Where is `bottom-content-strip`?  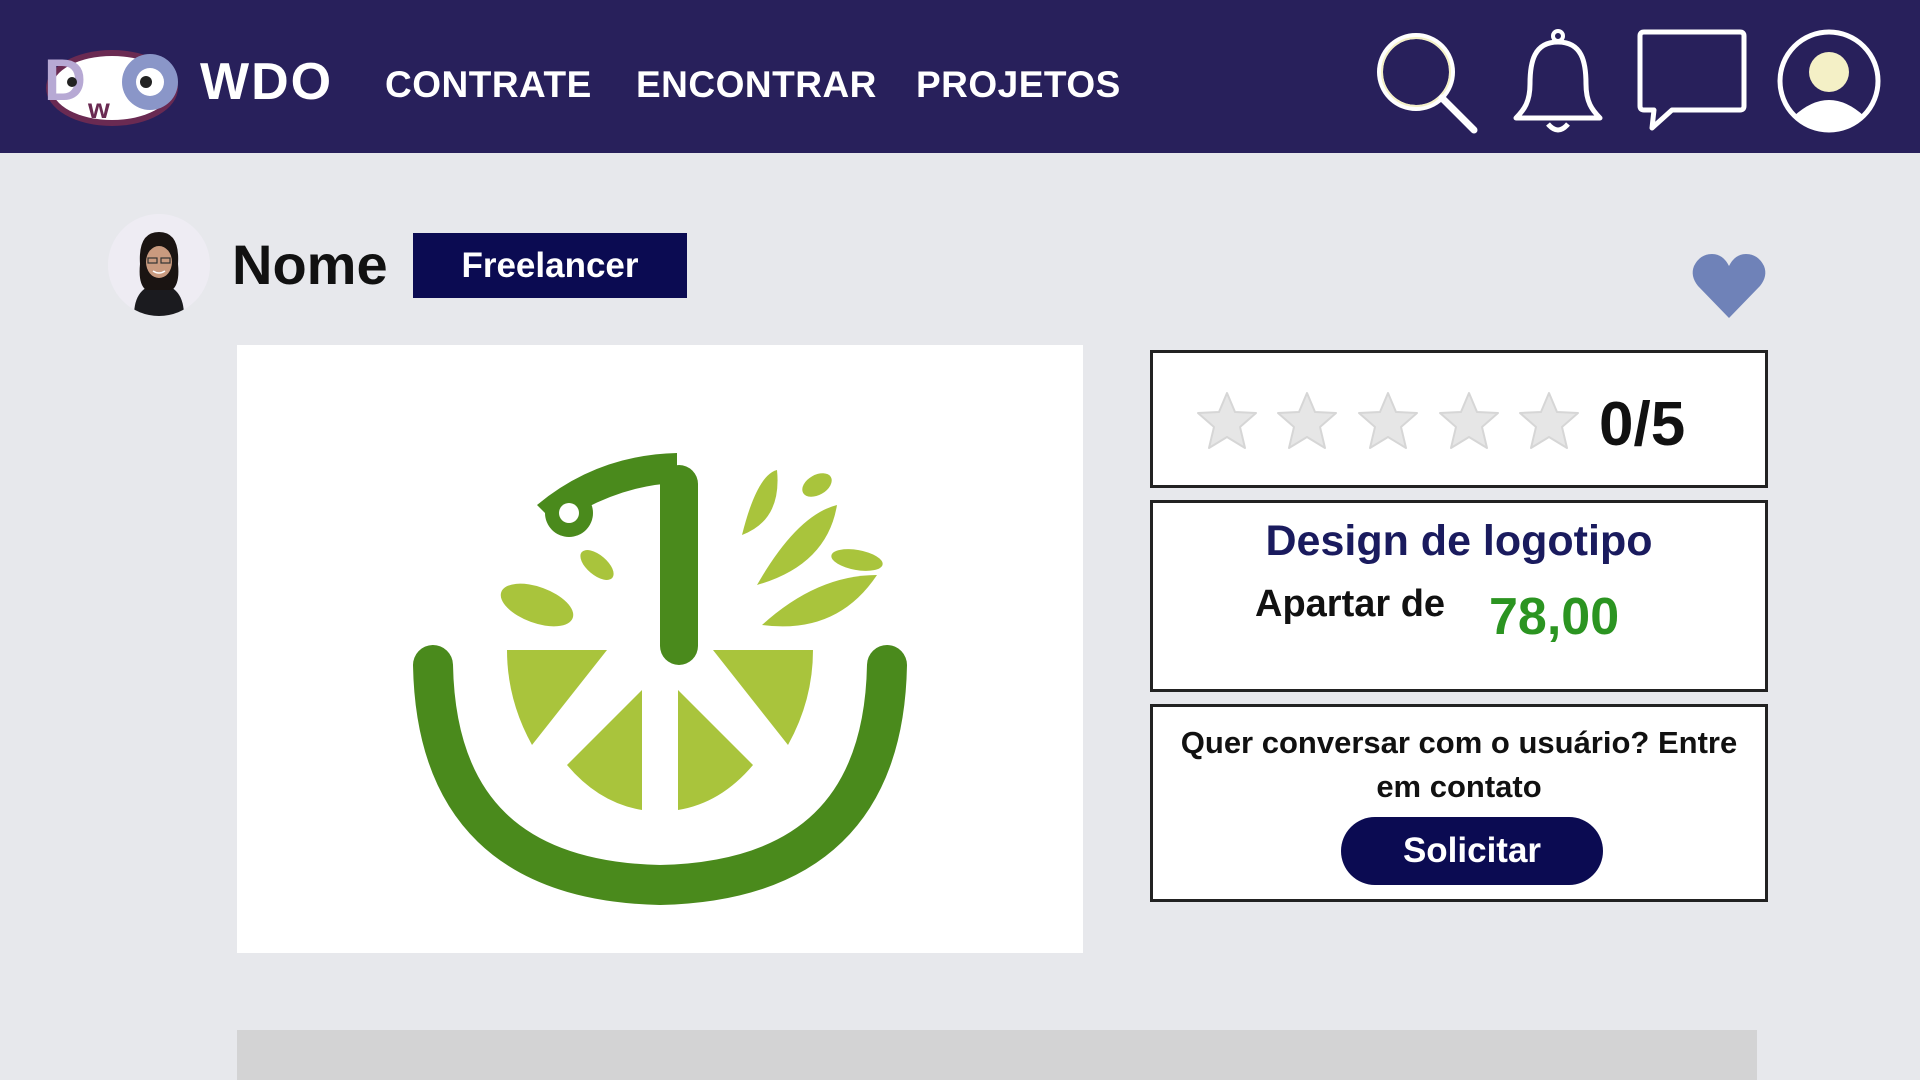
bottom-content-strip is located at coordinates (997, 1055).